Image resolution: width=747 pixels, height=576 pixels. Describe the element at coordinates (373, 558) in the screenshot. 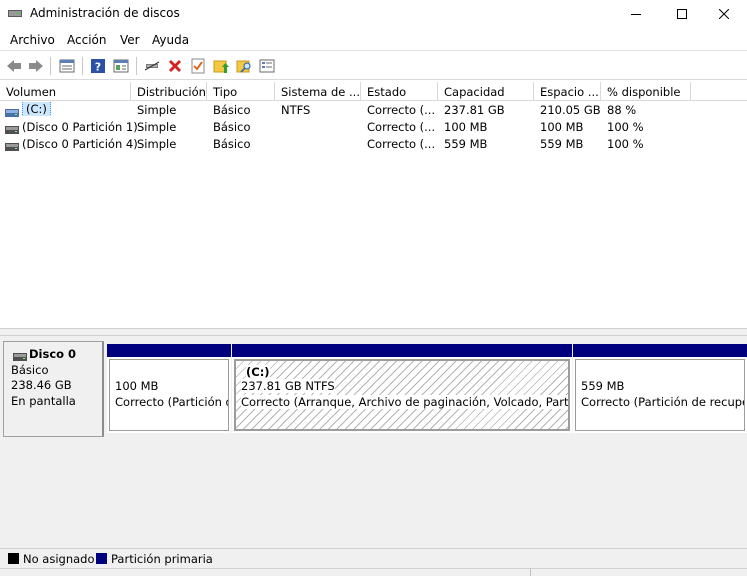

I see `legend: No asignado Partición primaria` at that location.